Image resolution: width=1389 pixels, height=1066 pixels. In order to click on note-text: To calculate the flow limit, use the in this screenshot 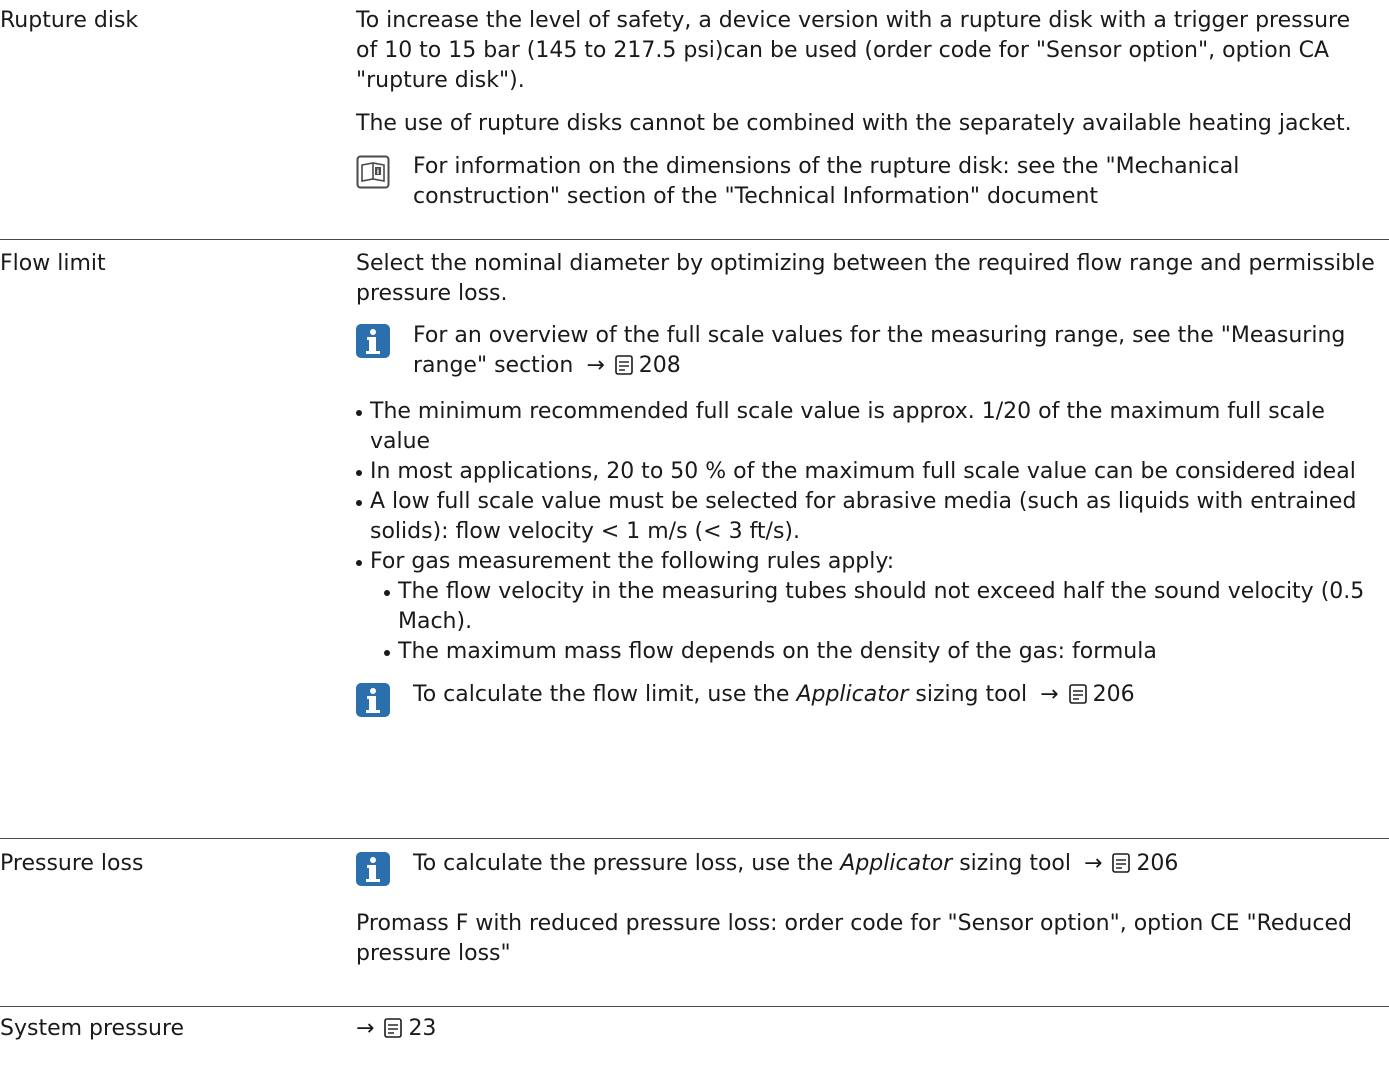, I will do `click(601, 694)`.